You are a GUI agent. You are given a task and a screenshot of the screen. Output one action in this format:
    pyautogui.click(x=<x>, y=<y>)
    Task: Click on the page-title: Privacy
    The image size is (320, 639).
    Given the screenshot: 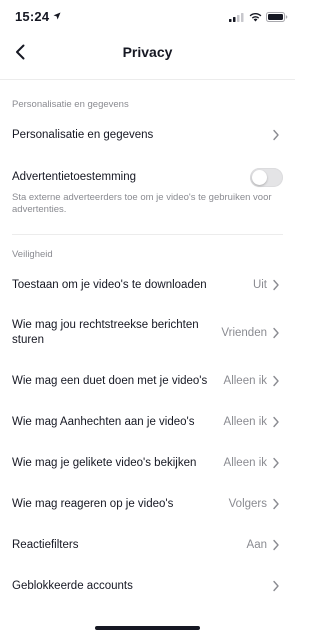 What is the action you would take?
    pyautogui.click(x=147, y=52)
    